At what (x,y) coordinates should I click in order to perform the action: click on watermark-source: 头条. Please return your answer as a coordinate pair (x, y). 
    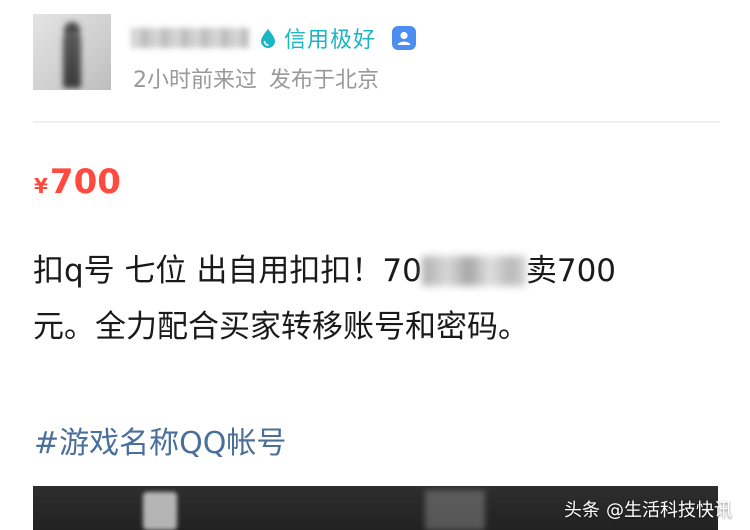
    Looking at the image, I should click on (582, 510).